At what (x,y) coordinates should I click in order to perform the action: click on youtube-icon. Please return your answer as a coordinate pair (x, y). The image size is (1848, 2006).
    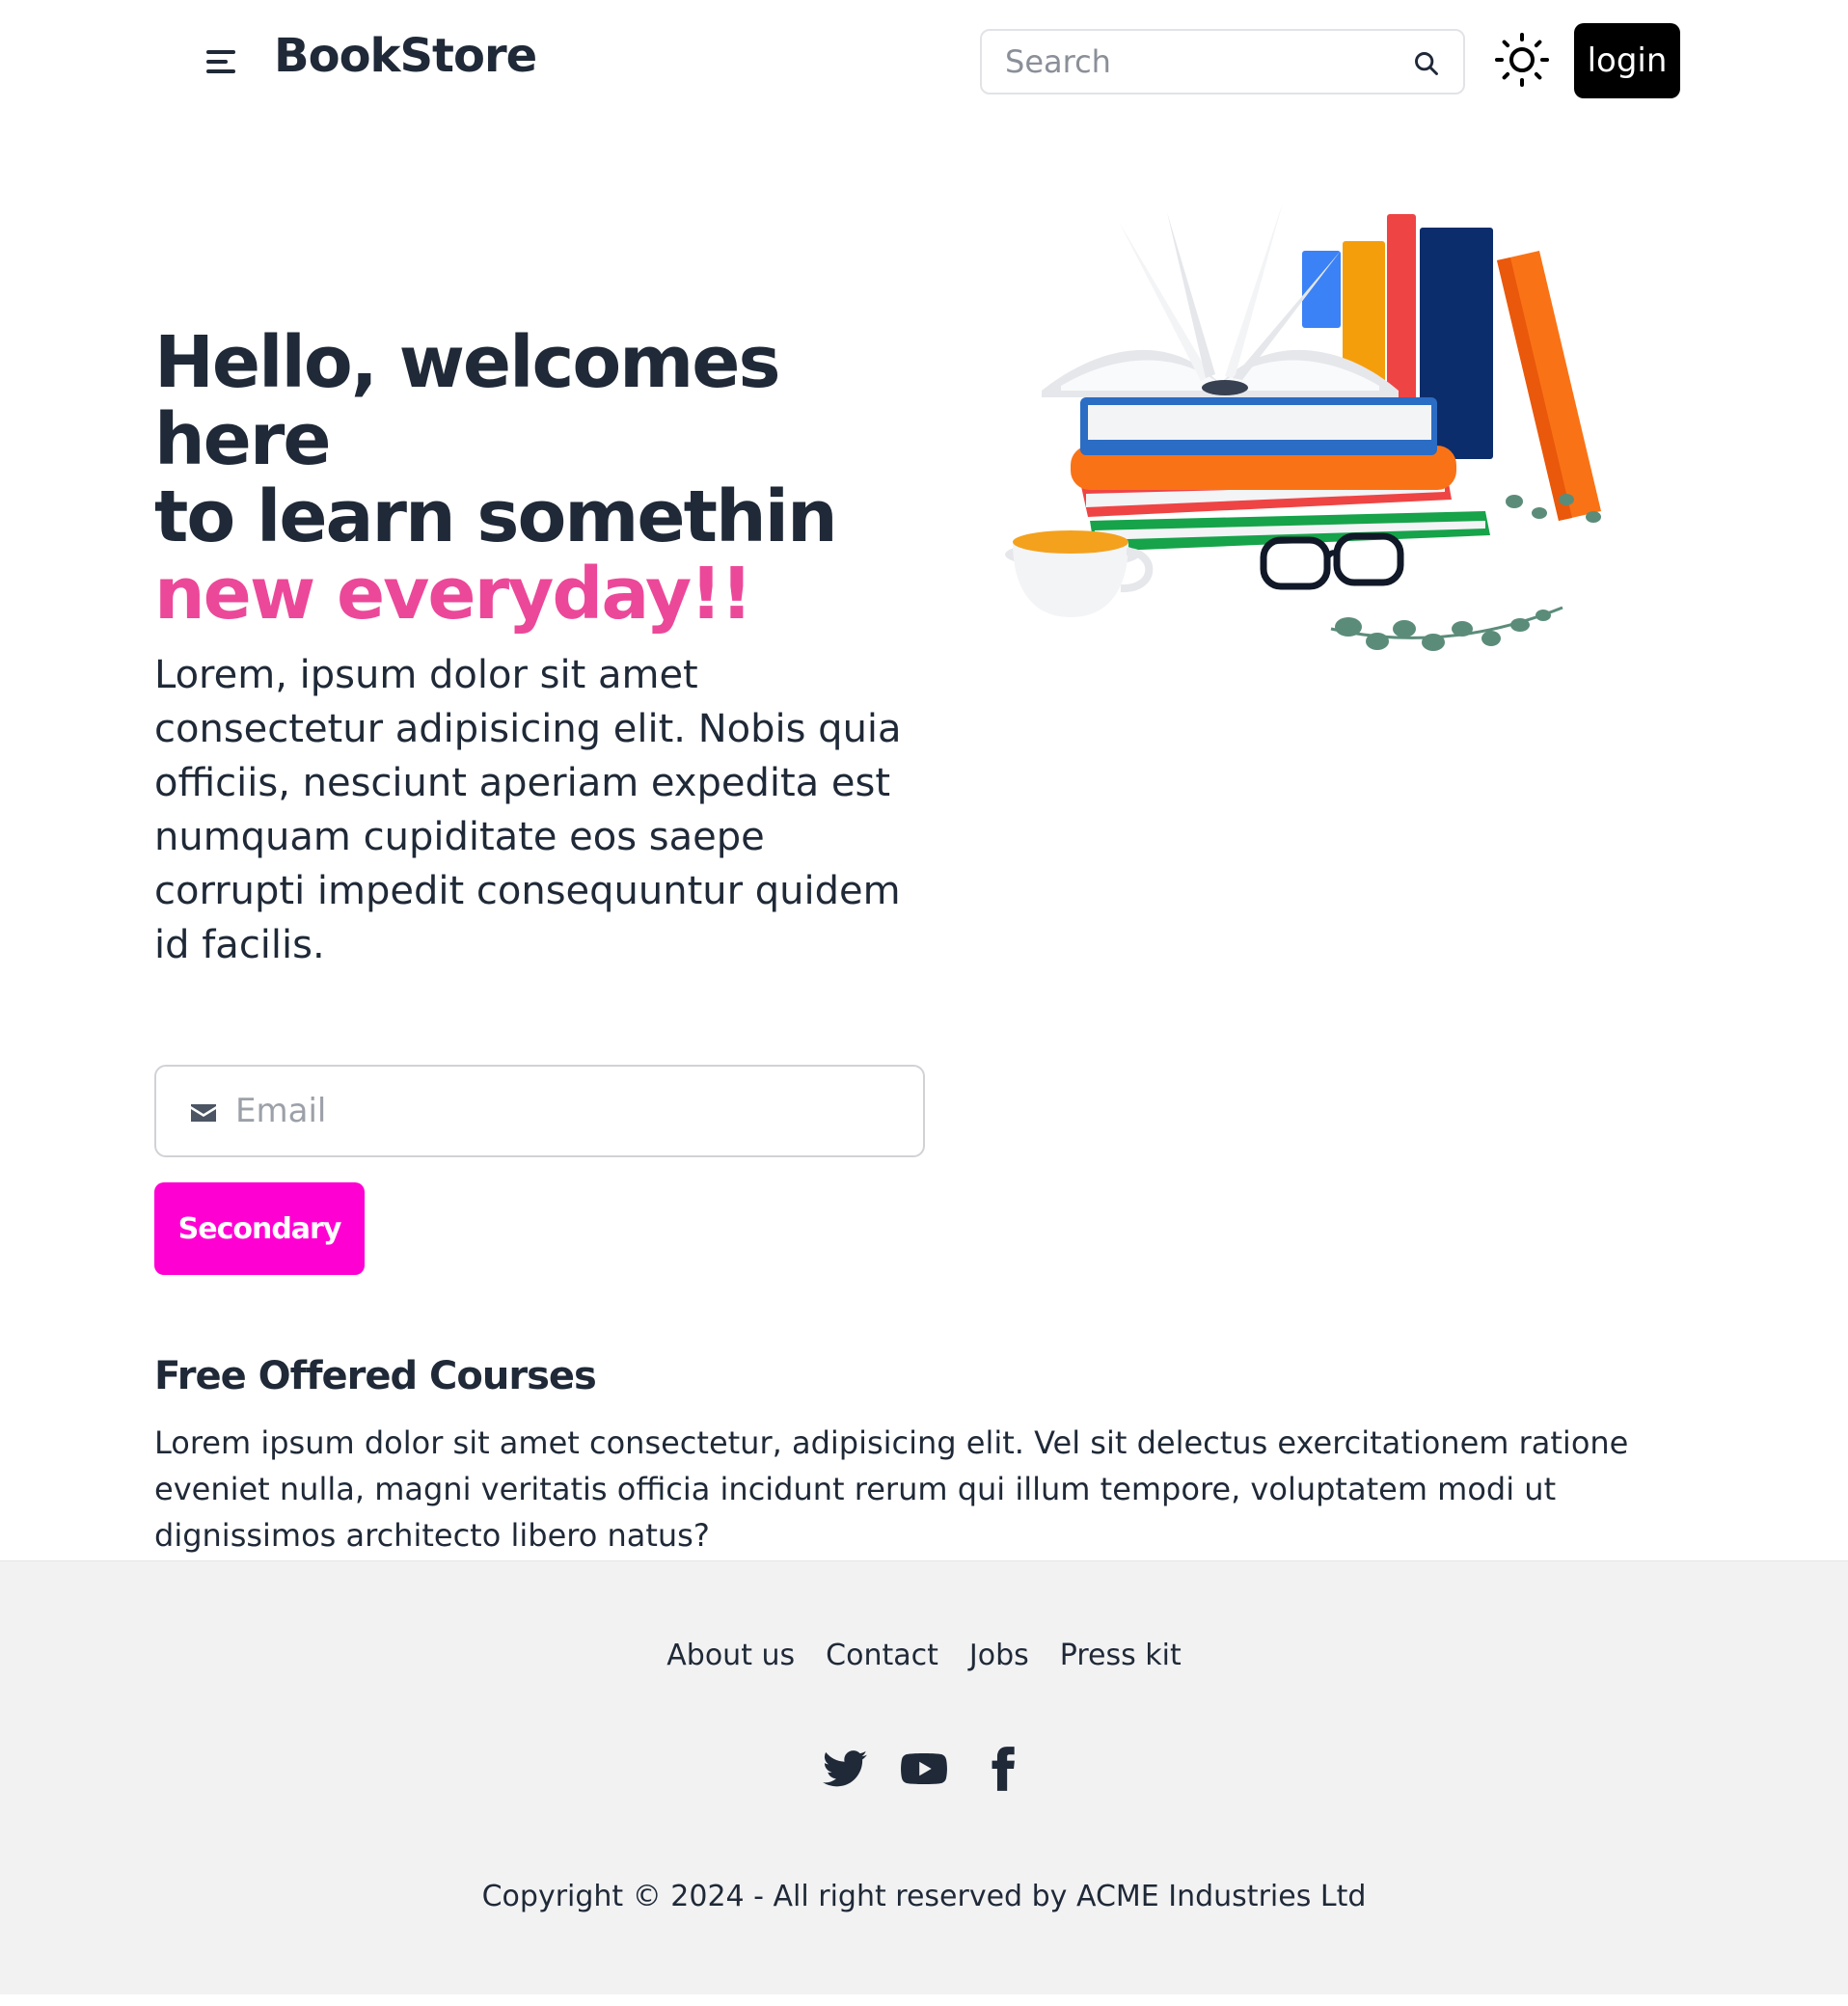
    Looking at the image, I should click on (924, 1769).